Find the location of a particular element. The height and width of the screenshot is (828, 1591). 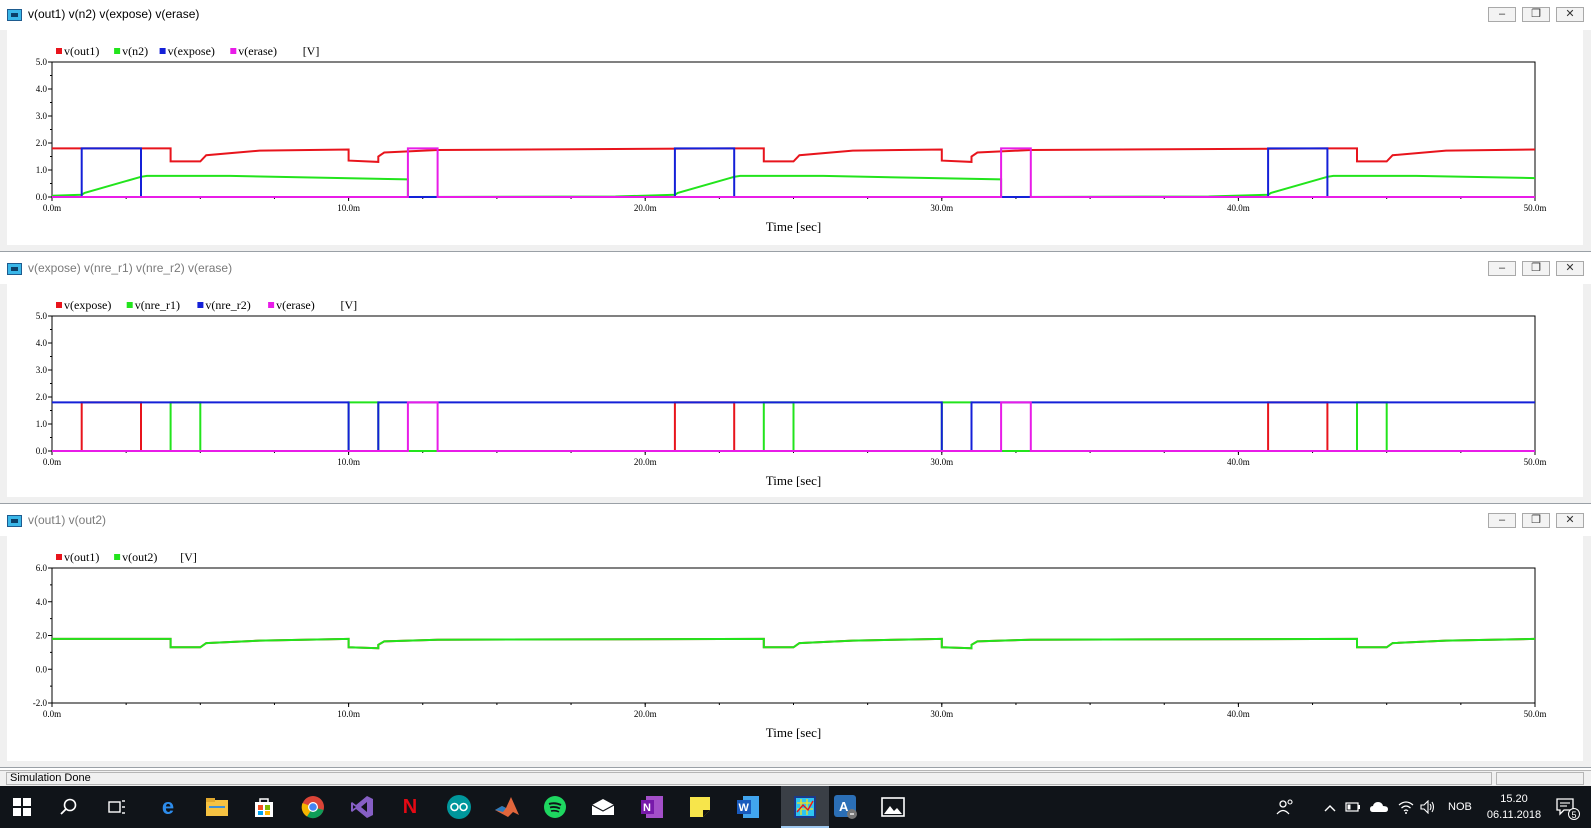

status-text: Simulation Done is located at coordinates (749, 778).